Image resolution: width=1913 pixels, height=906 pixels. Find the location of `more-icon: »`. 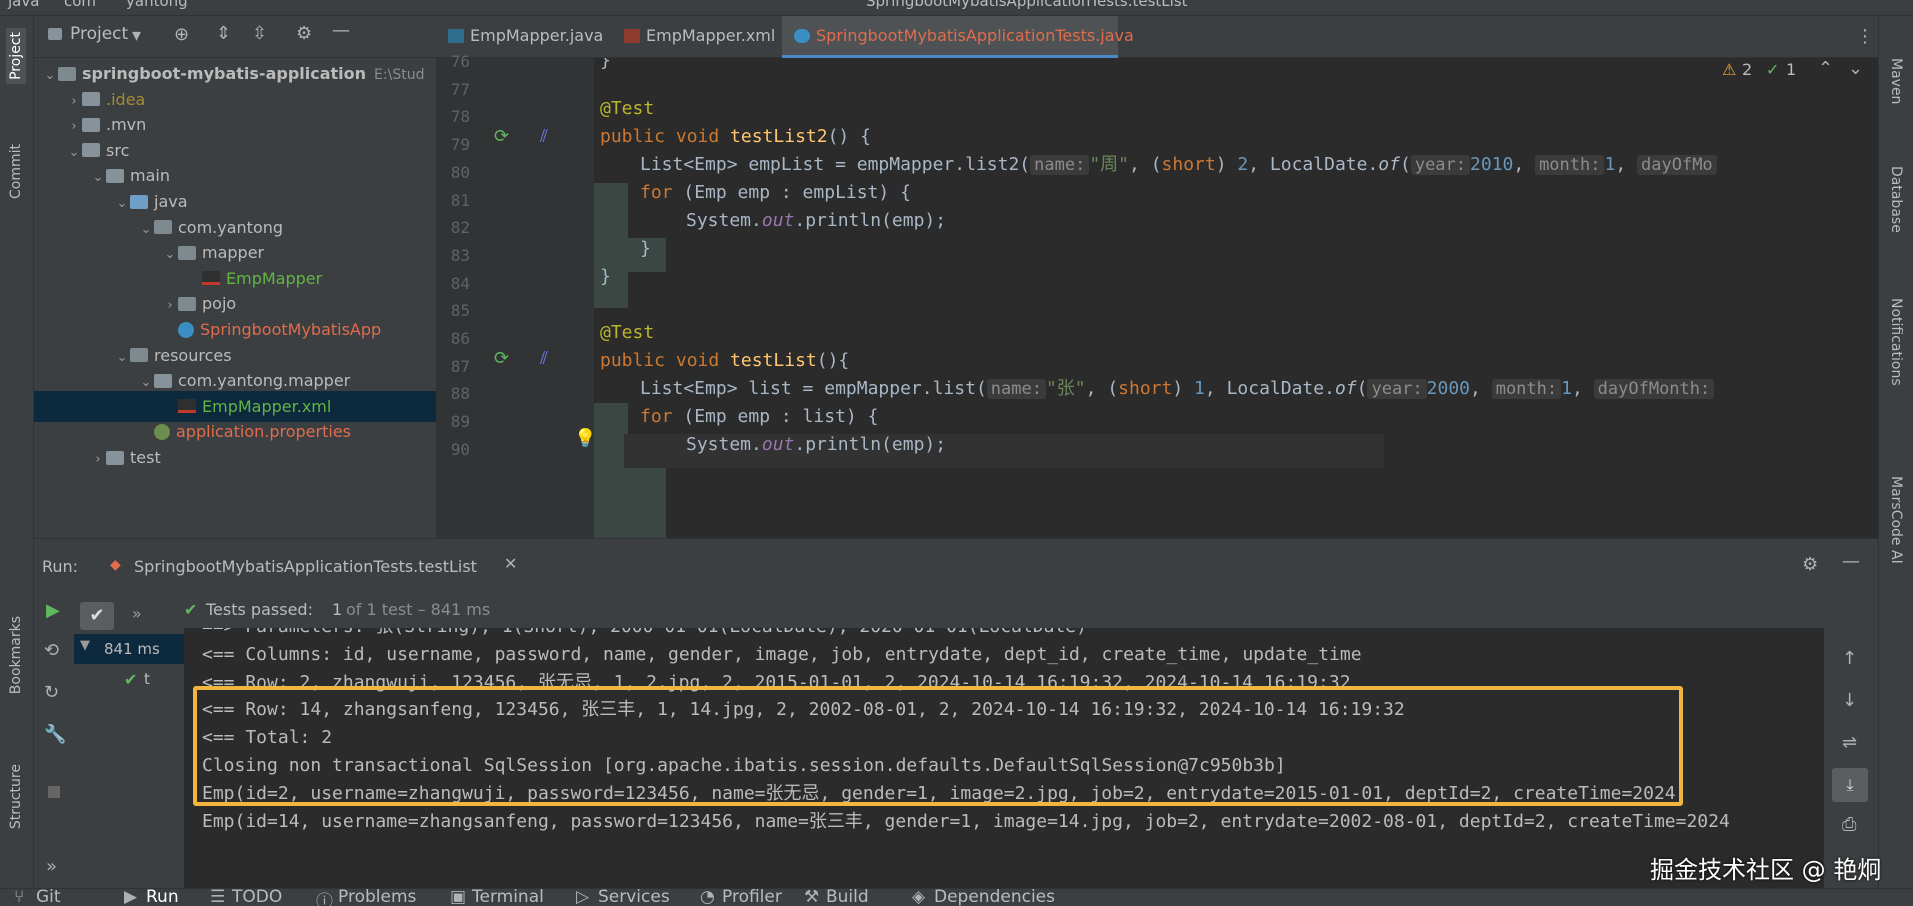

more-icon: » is located at coordinates (51, 866).